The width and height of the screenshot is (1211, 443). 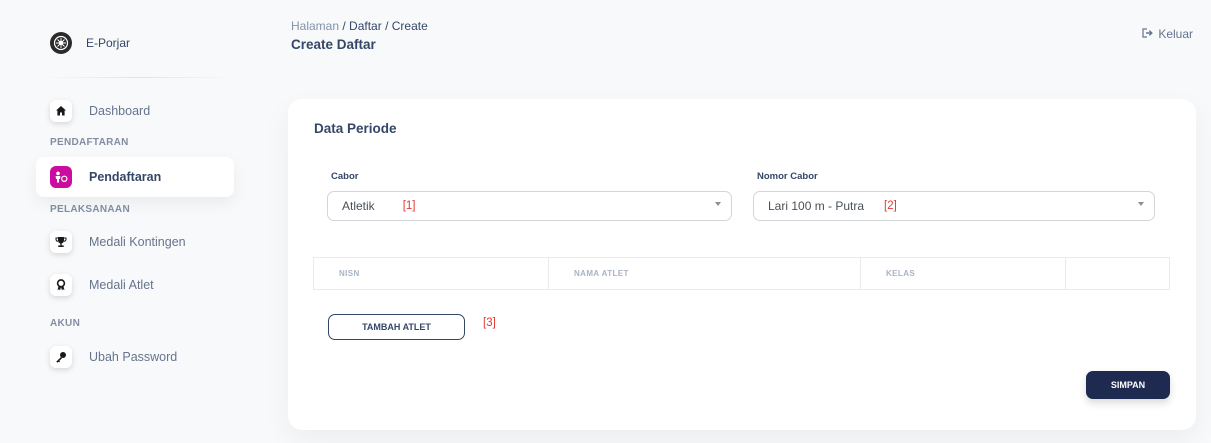 What do you see at coordinates (396, 327) in the screenshot?
I see `add-athlete-button: TAMBAH ATLET` at bounding box center [396, 327].